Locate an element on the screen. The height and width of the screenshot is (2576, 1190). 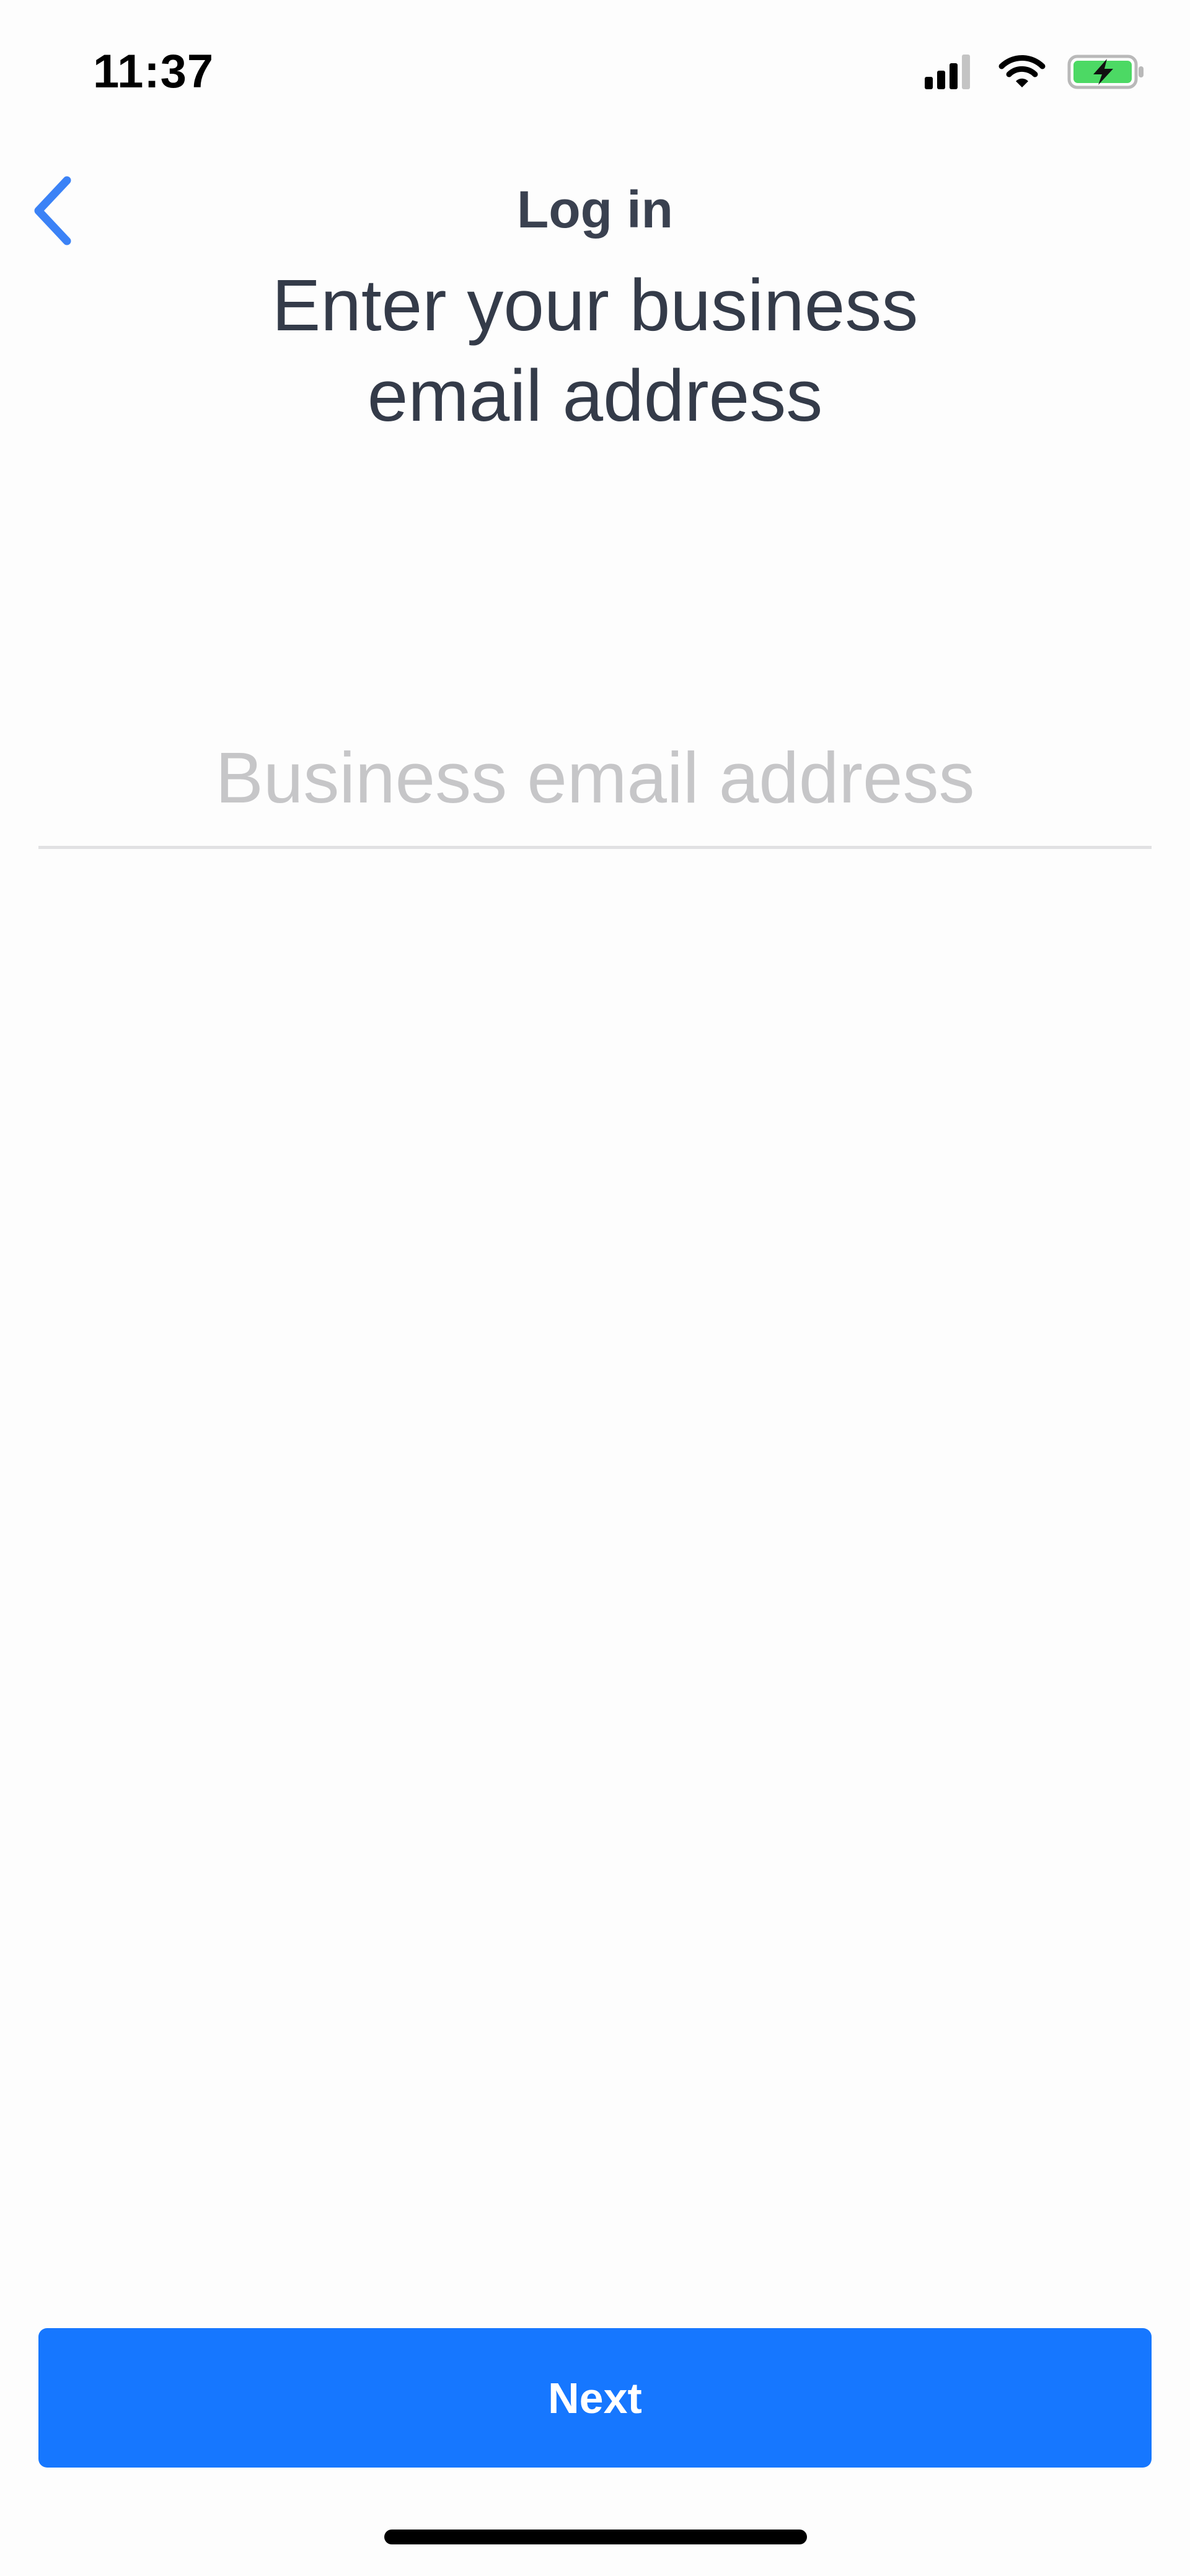
next-button: Next is located at coordinates (595, 2398).